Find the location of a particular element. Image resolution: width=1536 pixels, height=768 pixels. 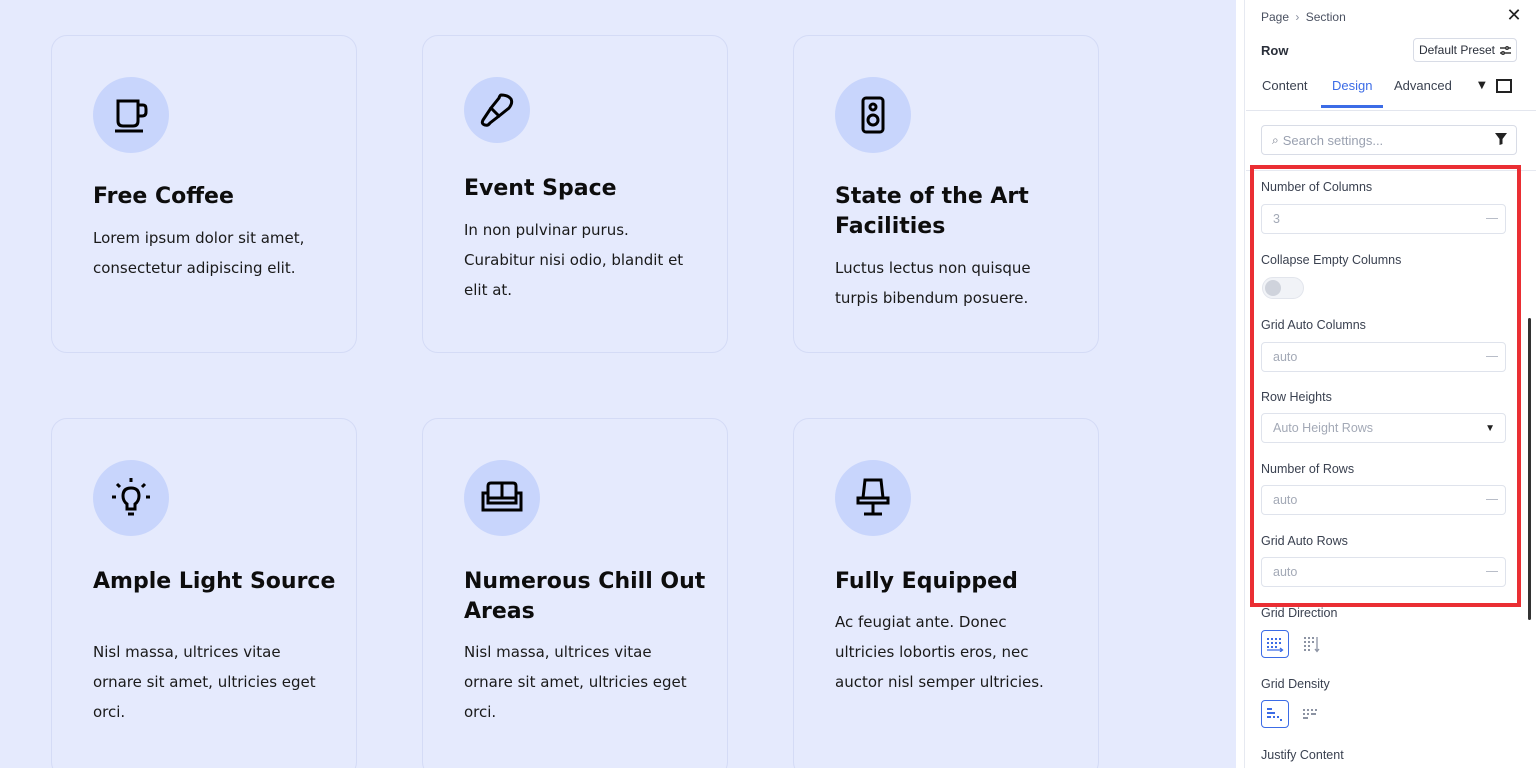

number-of-rows-input: auto is located at coordinates (1383, 500).